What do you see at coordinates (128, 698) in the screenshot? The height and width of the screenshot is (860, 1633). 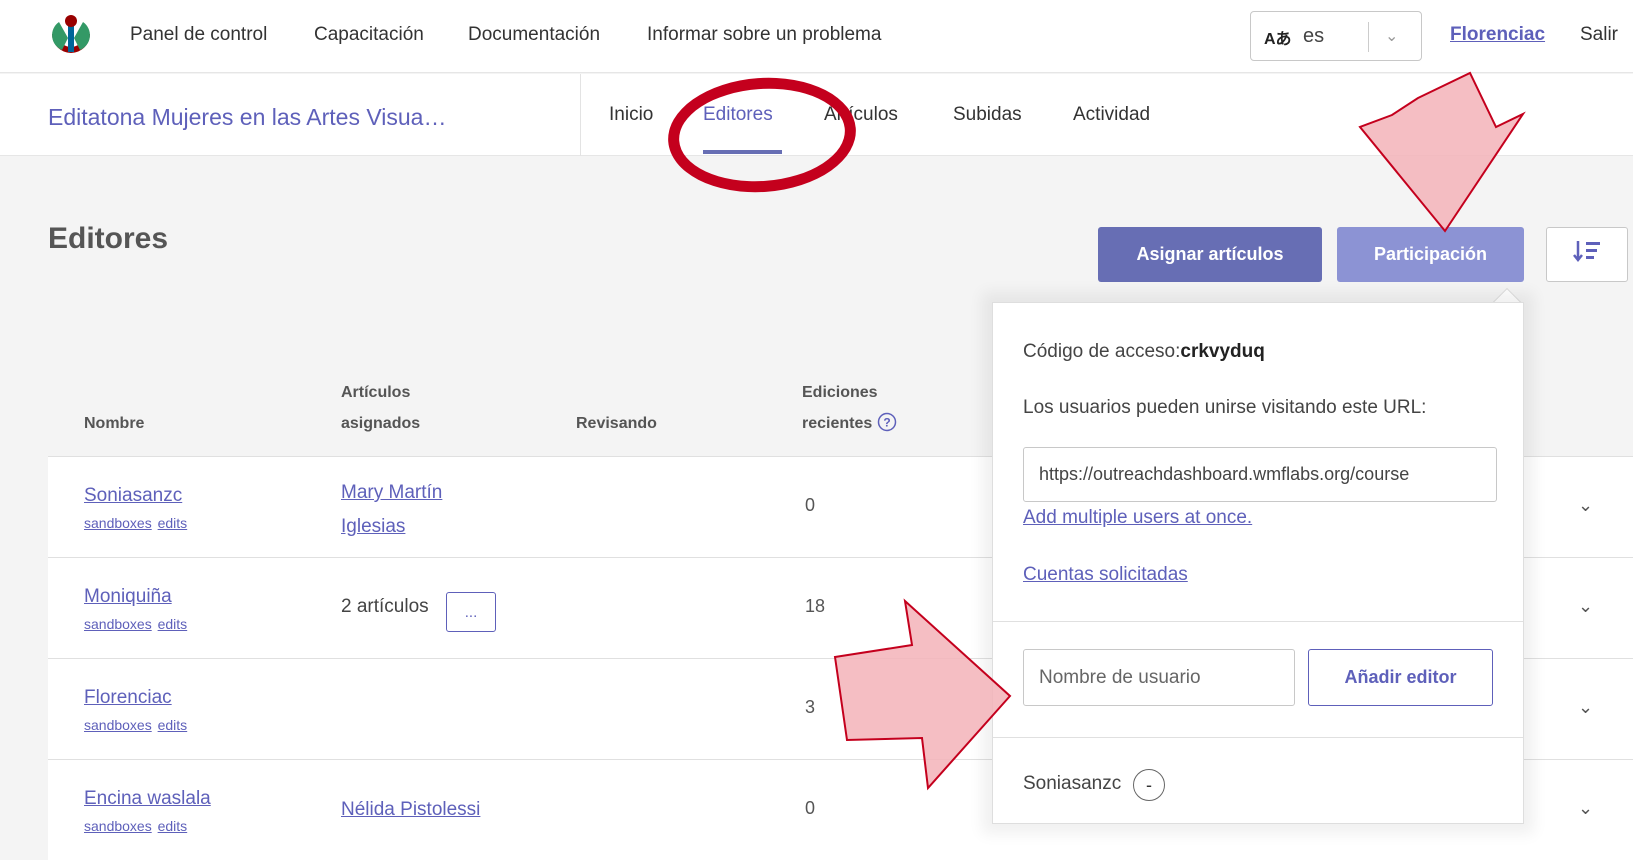 I see `editor-name-link: Florenciac` at bounding box center [128, 698].